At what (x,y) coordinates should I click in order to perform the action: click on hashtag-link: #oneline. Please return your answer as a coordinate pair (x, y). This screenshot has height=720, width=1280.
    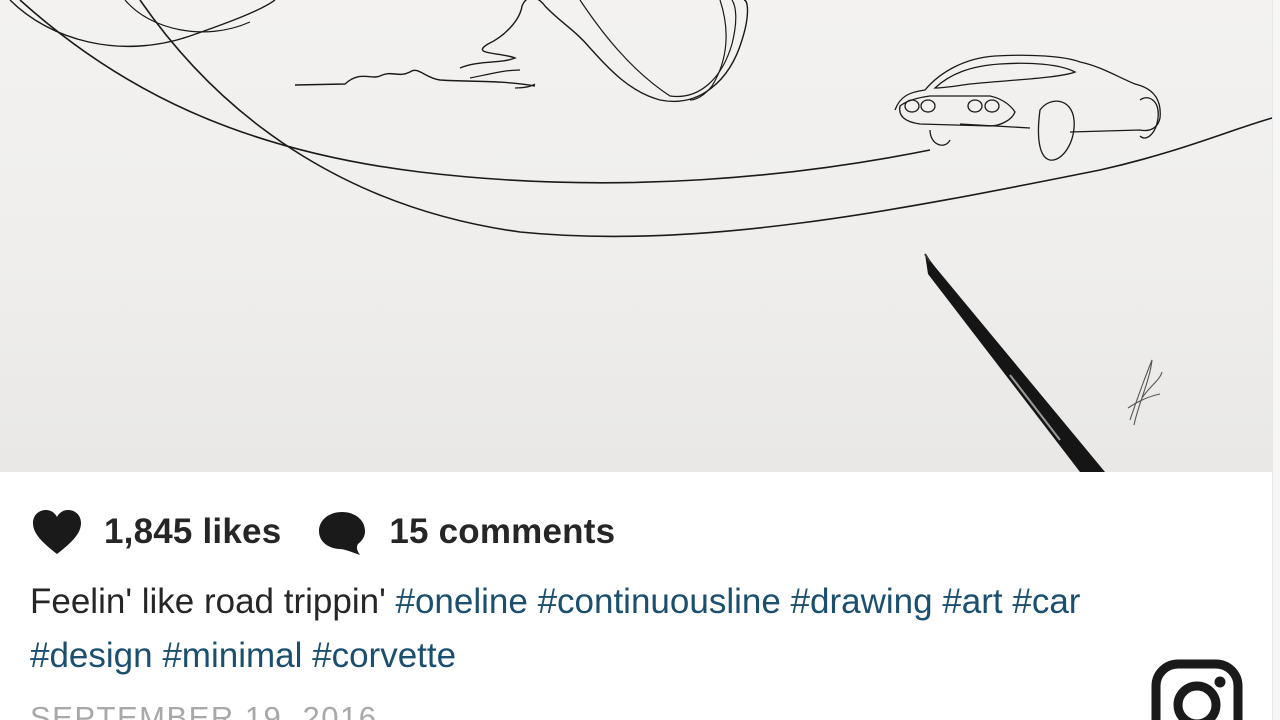
    Looking at the image, I should click on (461, 601).